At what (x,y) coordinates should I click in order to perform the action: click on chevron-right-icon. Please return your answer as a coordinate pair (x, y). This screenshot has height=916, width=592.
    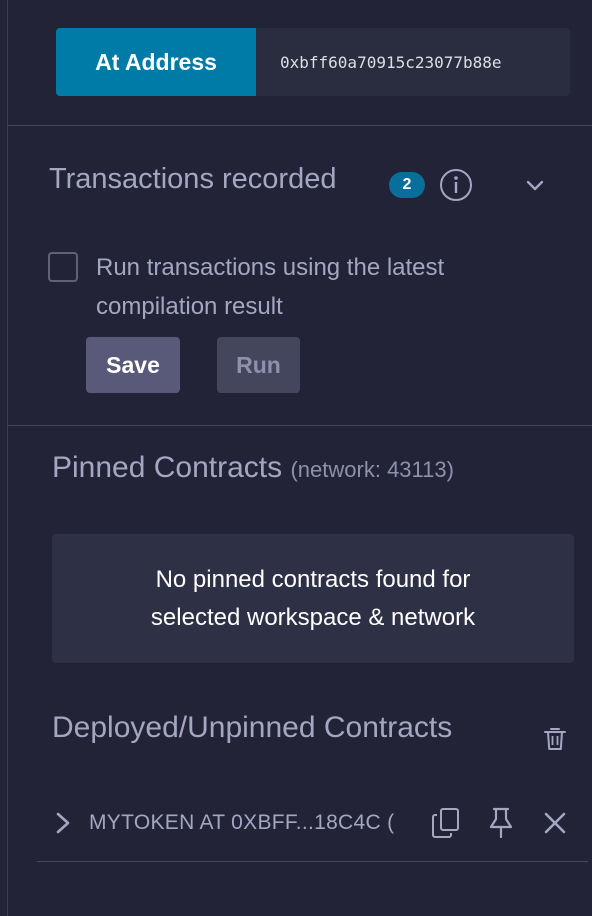
    Looking at the image, I should click on (63, 823).